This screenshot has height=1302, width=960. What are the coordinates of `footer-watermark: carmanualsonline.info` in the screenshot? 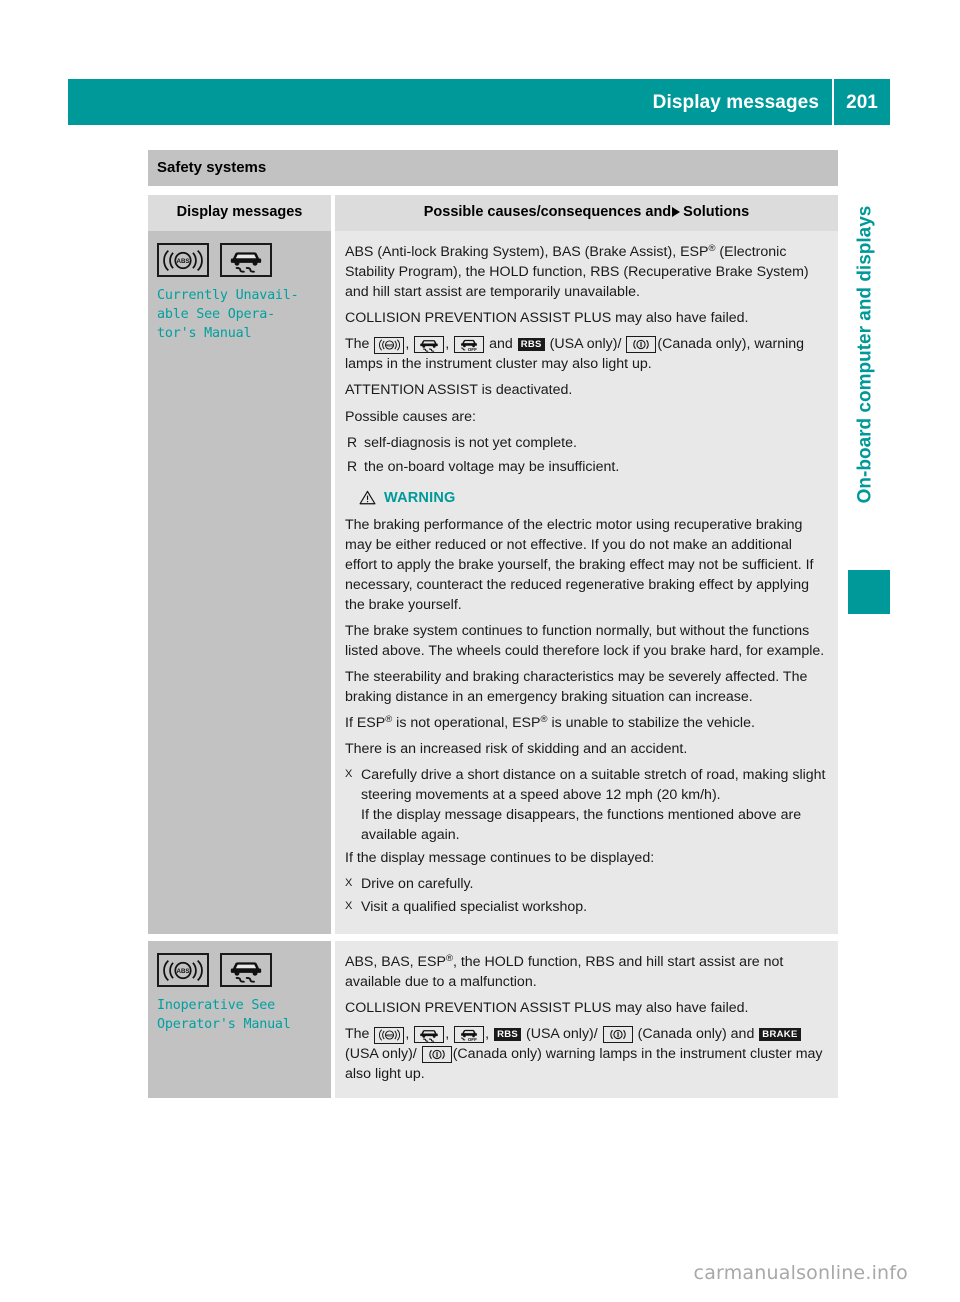 It's located at (800, 1273).